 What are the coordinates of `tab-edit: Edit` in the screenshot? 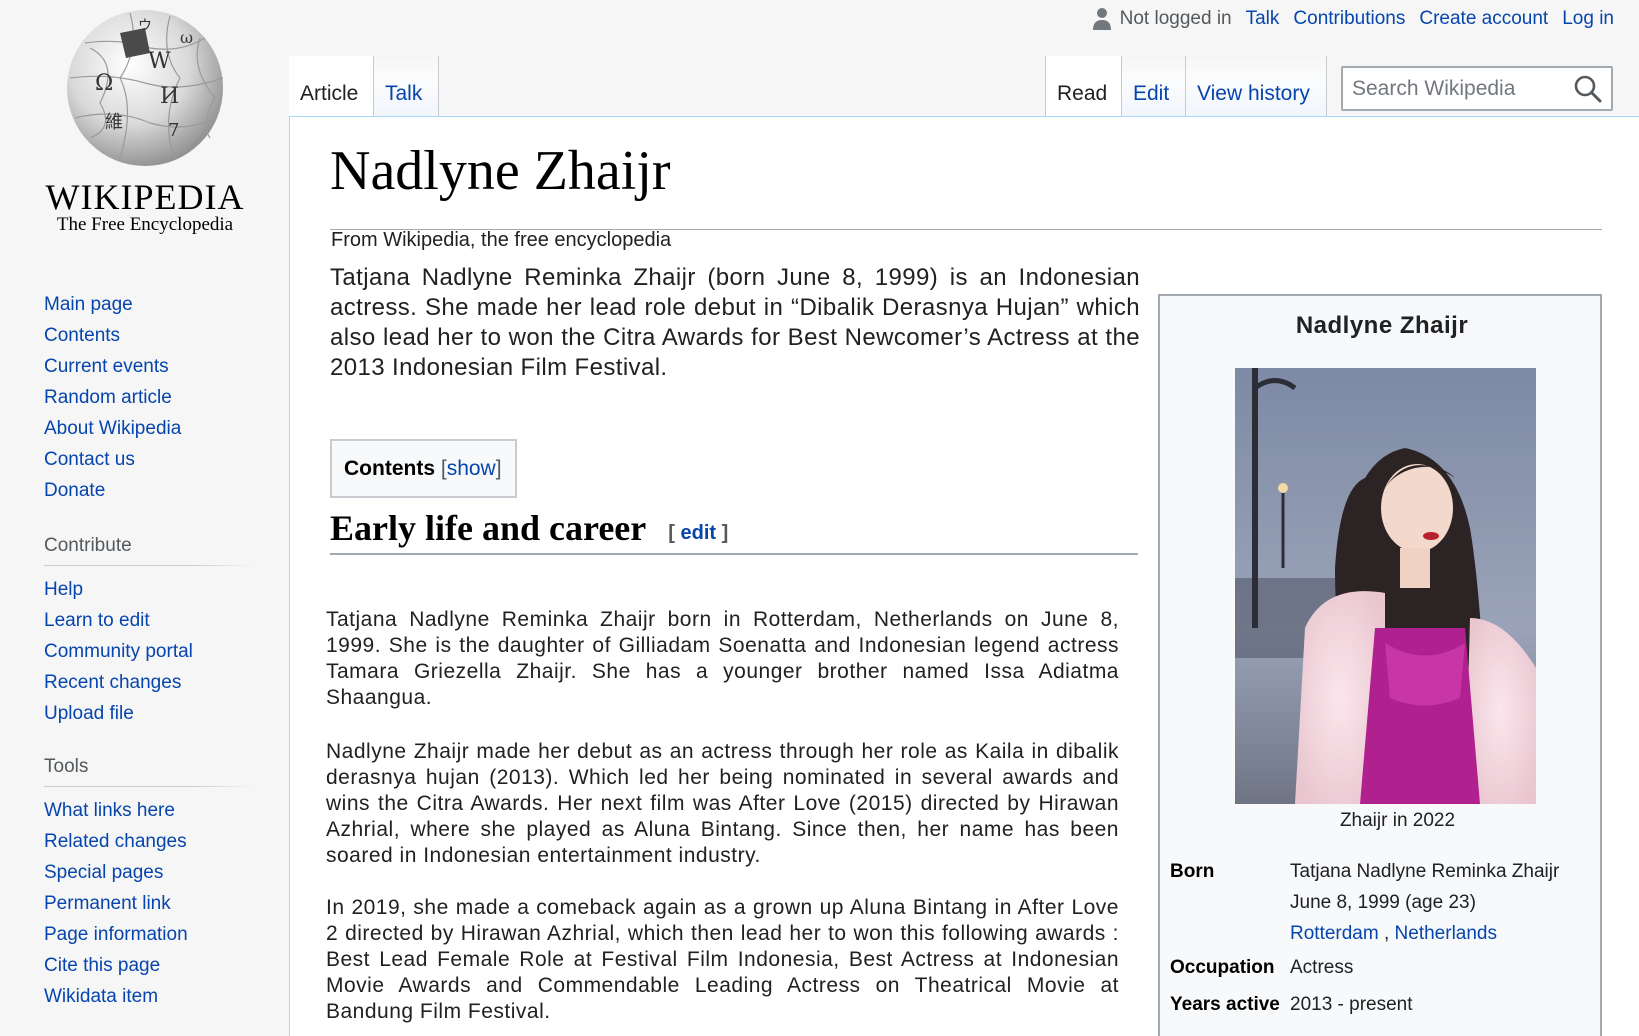 It's located at (1154, 86).